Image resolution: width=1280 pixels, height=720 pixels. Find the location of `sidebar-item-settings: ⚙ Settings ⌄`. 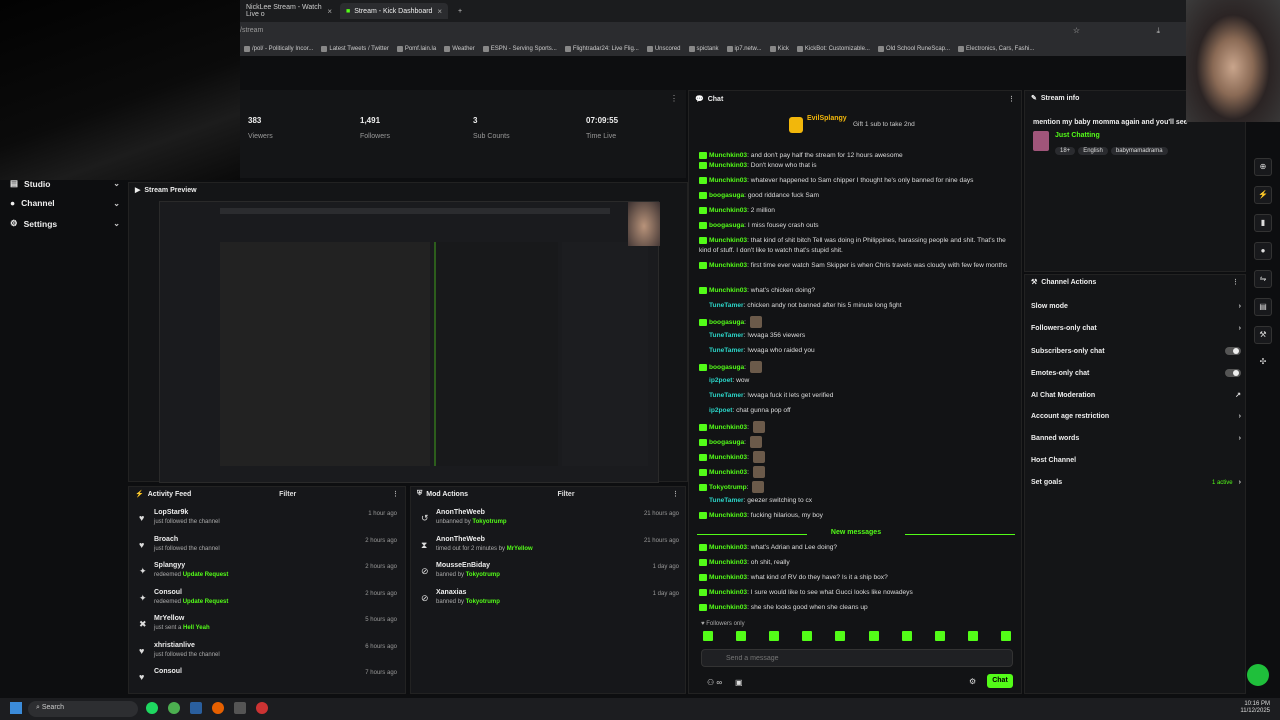

sidebar-item-settings: ⚙ Settings ⌄ is located at coordinates (65, 223).